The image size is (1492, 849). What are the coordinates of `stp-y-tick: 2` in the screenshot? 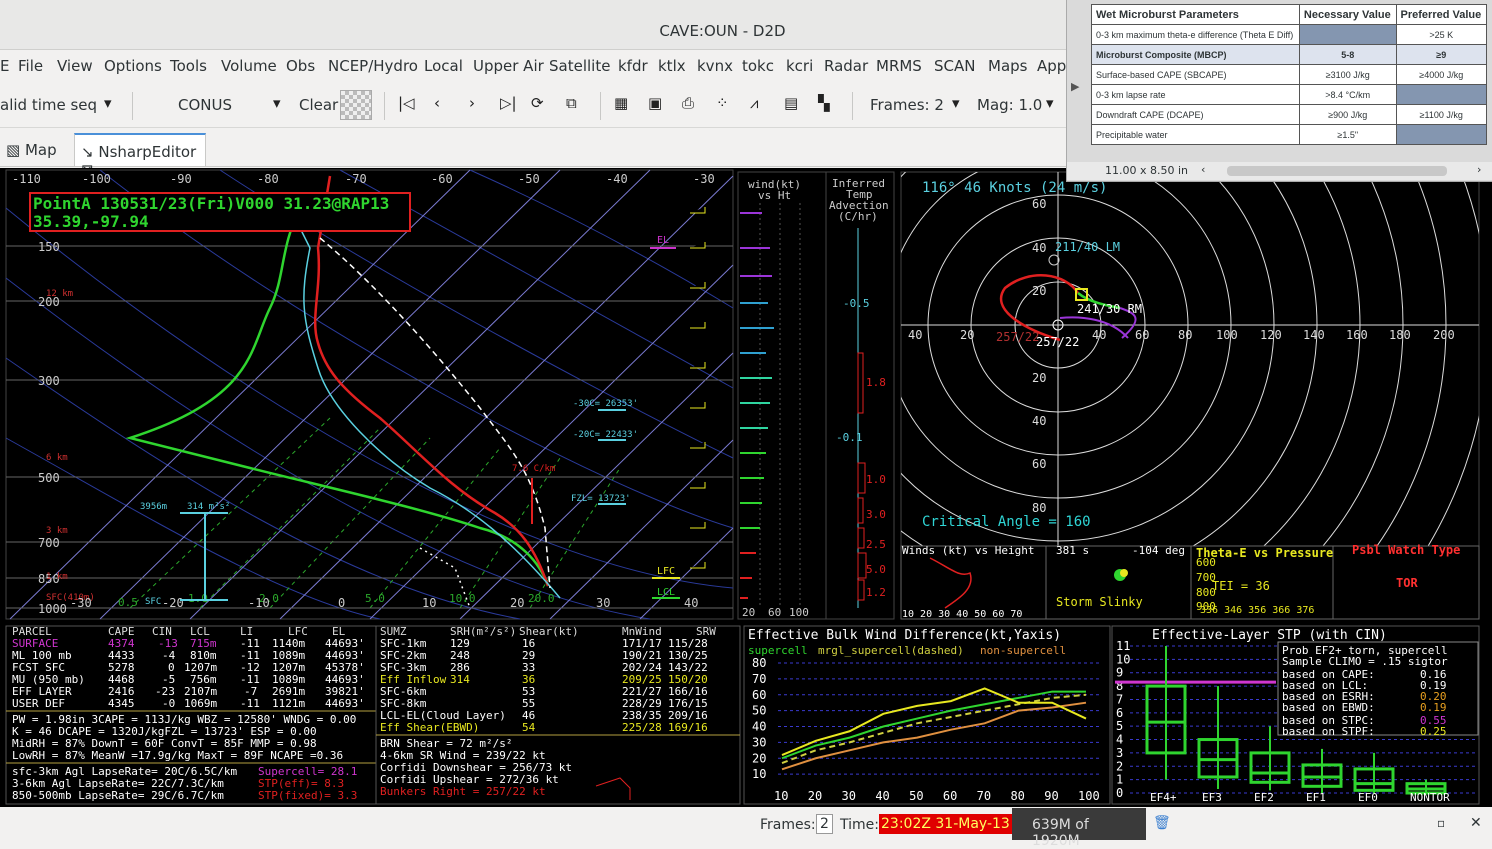 It's located at (1119, 766).